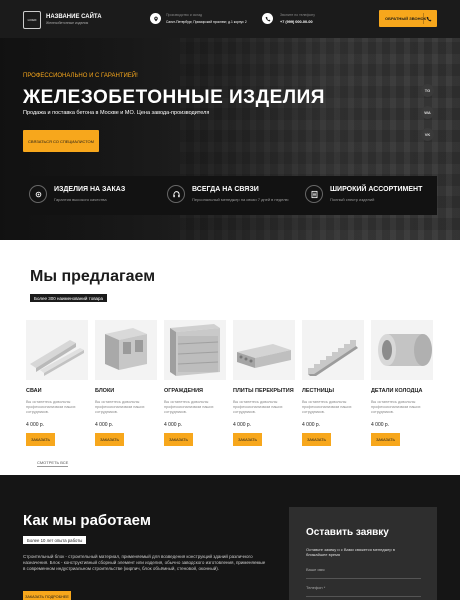 The image size is (460, 600). Describe the element at coordinates (105, 391) in the screenshot. I see `product-name: БЛОКИ` at that location.